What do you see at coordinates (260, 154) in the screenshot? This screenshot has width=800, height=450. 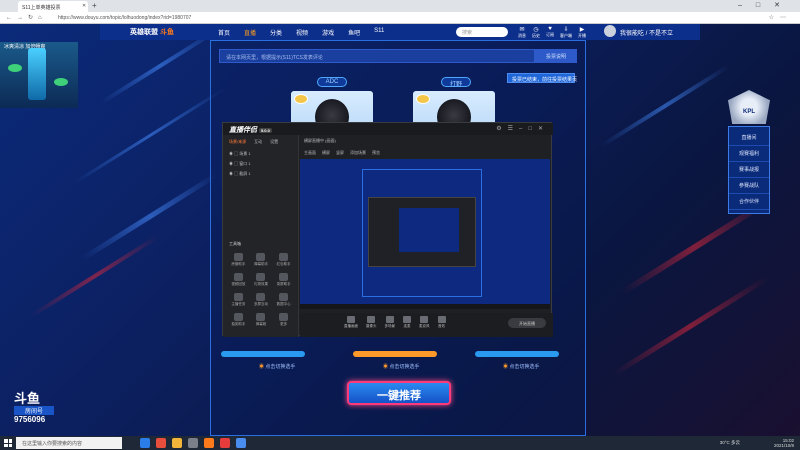 I see `scene-item: ◉ ▢ 场景 1` at bounding box center [260, 154].